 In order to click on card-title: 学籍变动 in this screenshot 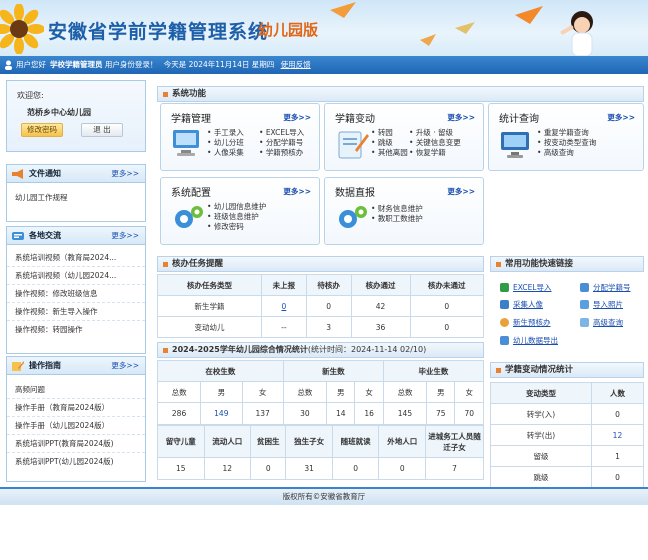, I will do `click(355, 119)`.